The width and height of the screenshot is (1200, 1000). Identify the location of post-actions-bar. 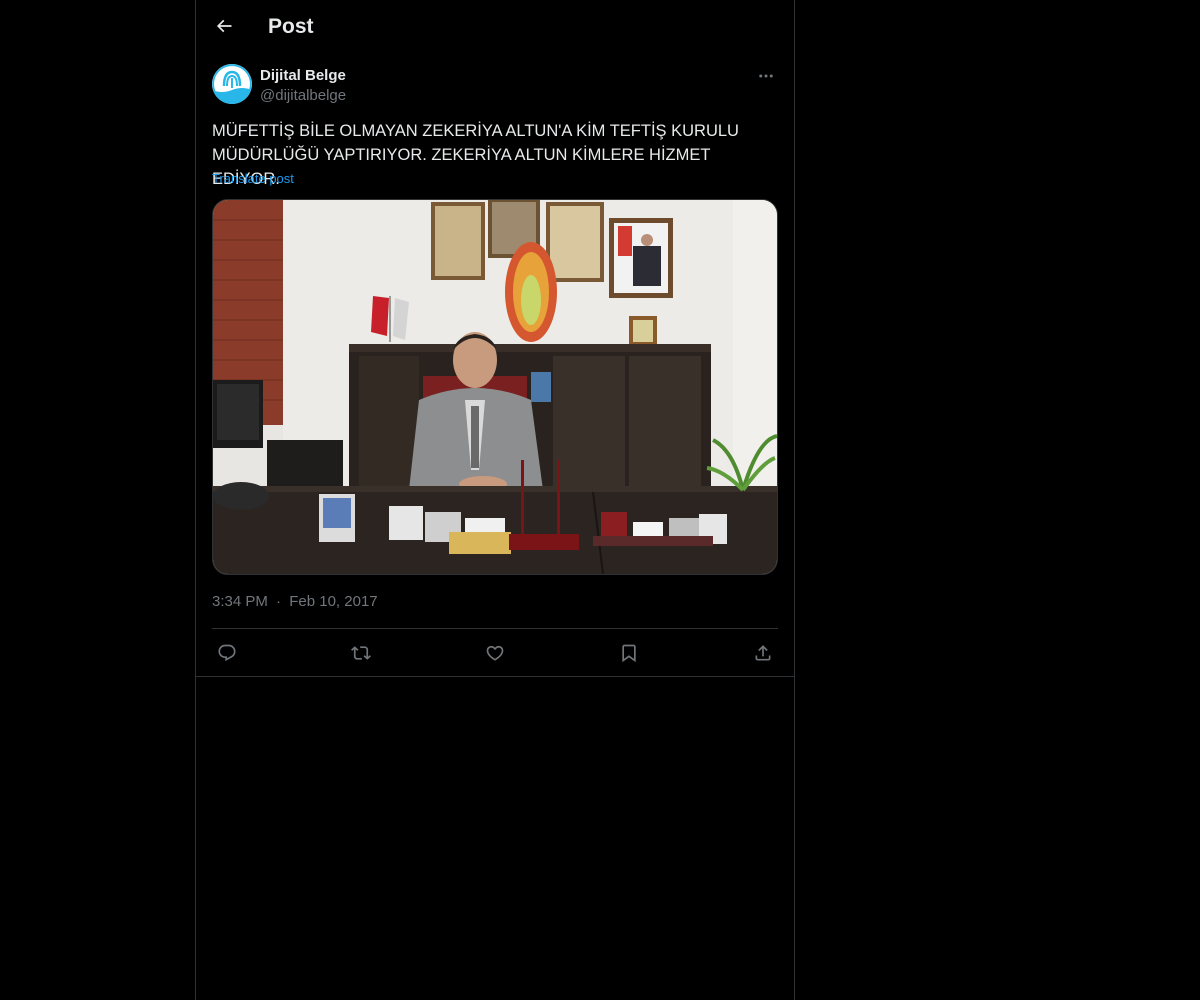
(495, 653).